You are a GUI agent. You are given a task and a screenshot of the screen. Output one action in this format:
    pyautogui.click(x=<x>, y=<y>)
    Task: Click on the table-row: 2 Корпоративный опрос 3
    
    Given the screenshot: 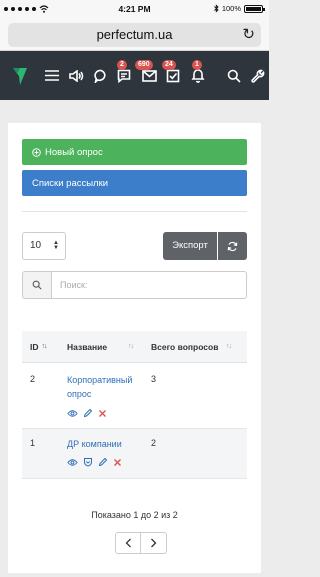 What is the action you would take?
    pyautogui.click(x=134, y=396)
    